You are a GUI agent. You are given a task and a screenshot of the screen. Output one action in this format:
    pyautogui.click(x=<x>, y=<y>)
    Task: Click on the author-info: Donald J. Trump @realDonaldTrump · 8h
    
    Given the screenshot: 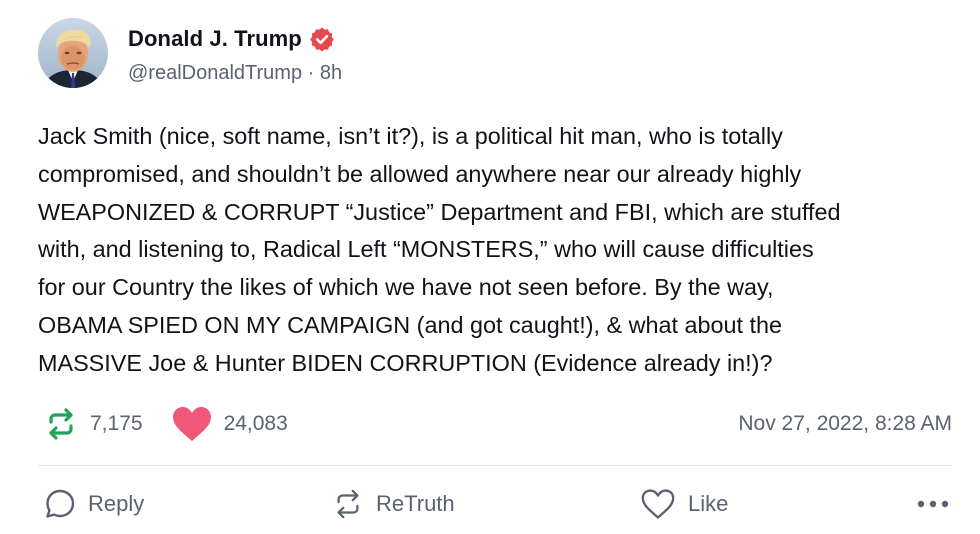 What is the action you would take?
    pyautogui.click(x=235, y=53)
    